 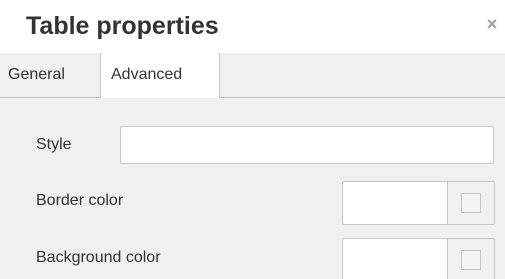 I want to click on background-color-picker-button, so click(x=471, y=258).